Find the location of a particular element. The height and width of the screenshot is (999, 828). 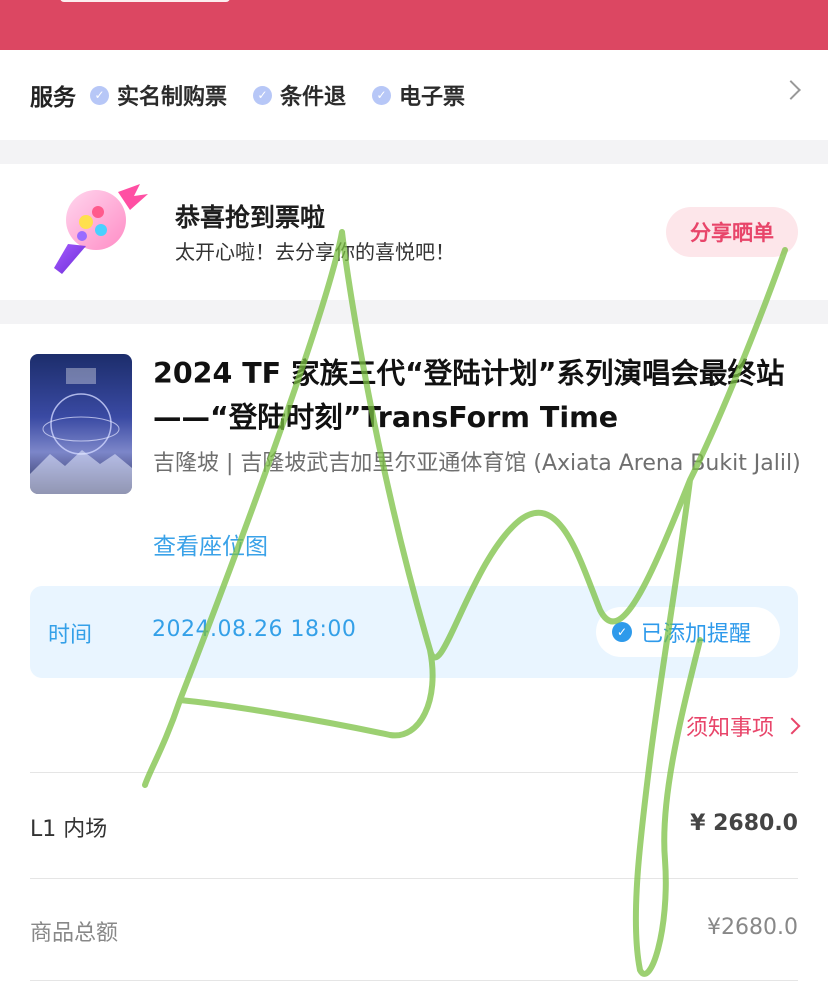

time-label: 时间 is located at coordinates (70, 635).